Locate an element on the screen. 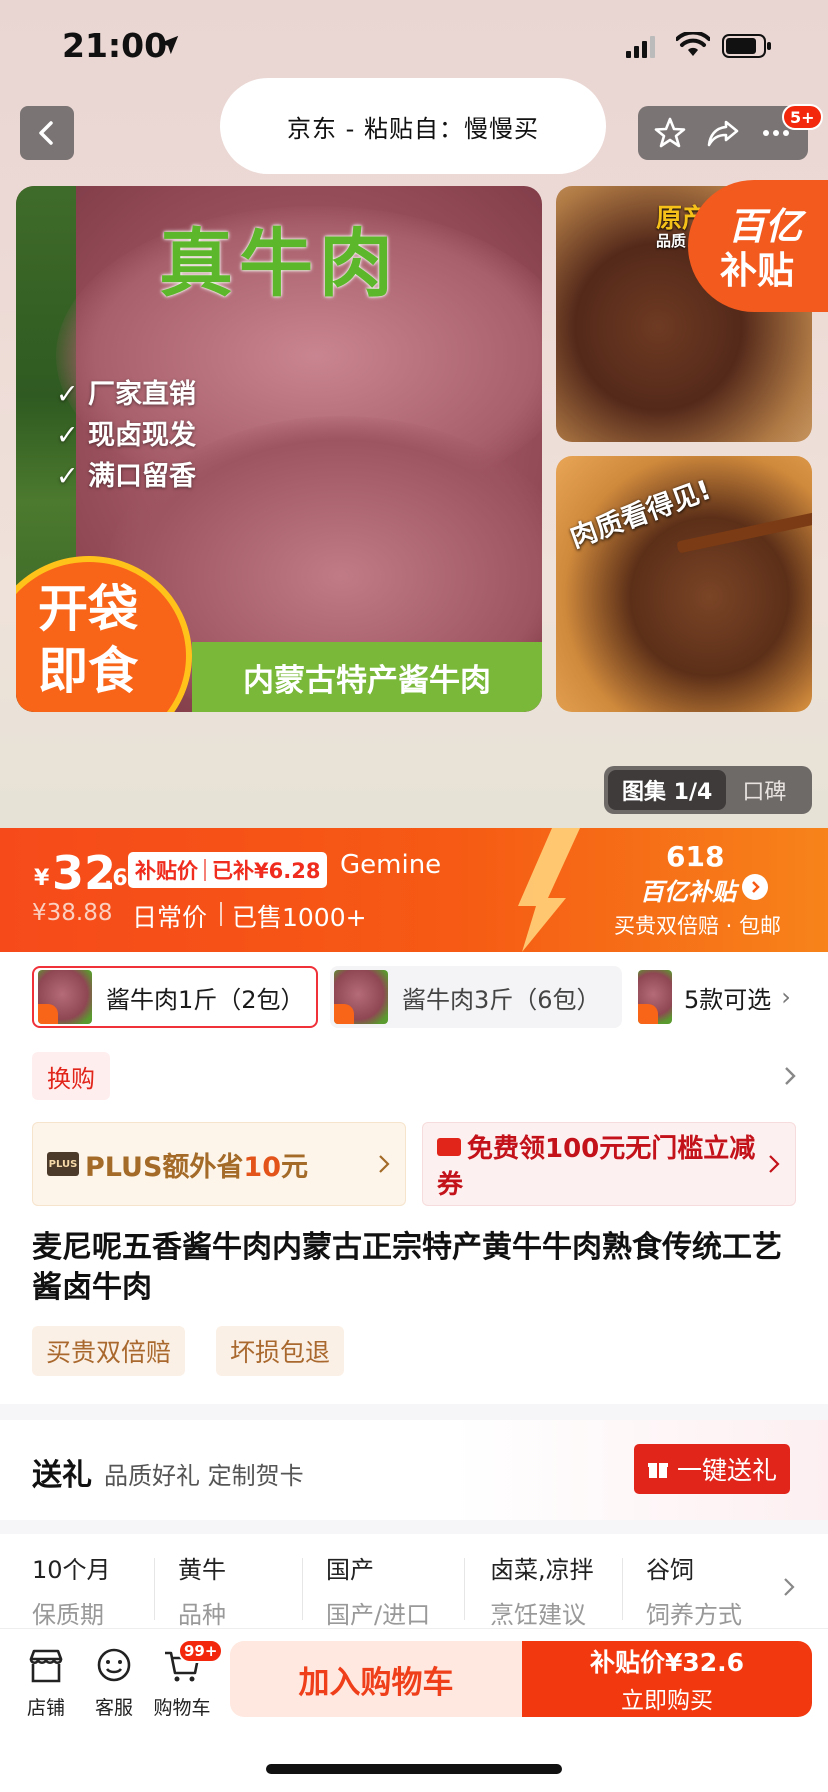  coupon-text: 免费领100元无门槛立减券 is located at coordinates (596, 1167).